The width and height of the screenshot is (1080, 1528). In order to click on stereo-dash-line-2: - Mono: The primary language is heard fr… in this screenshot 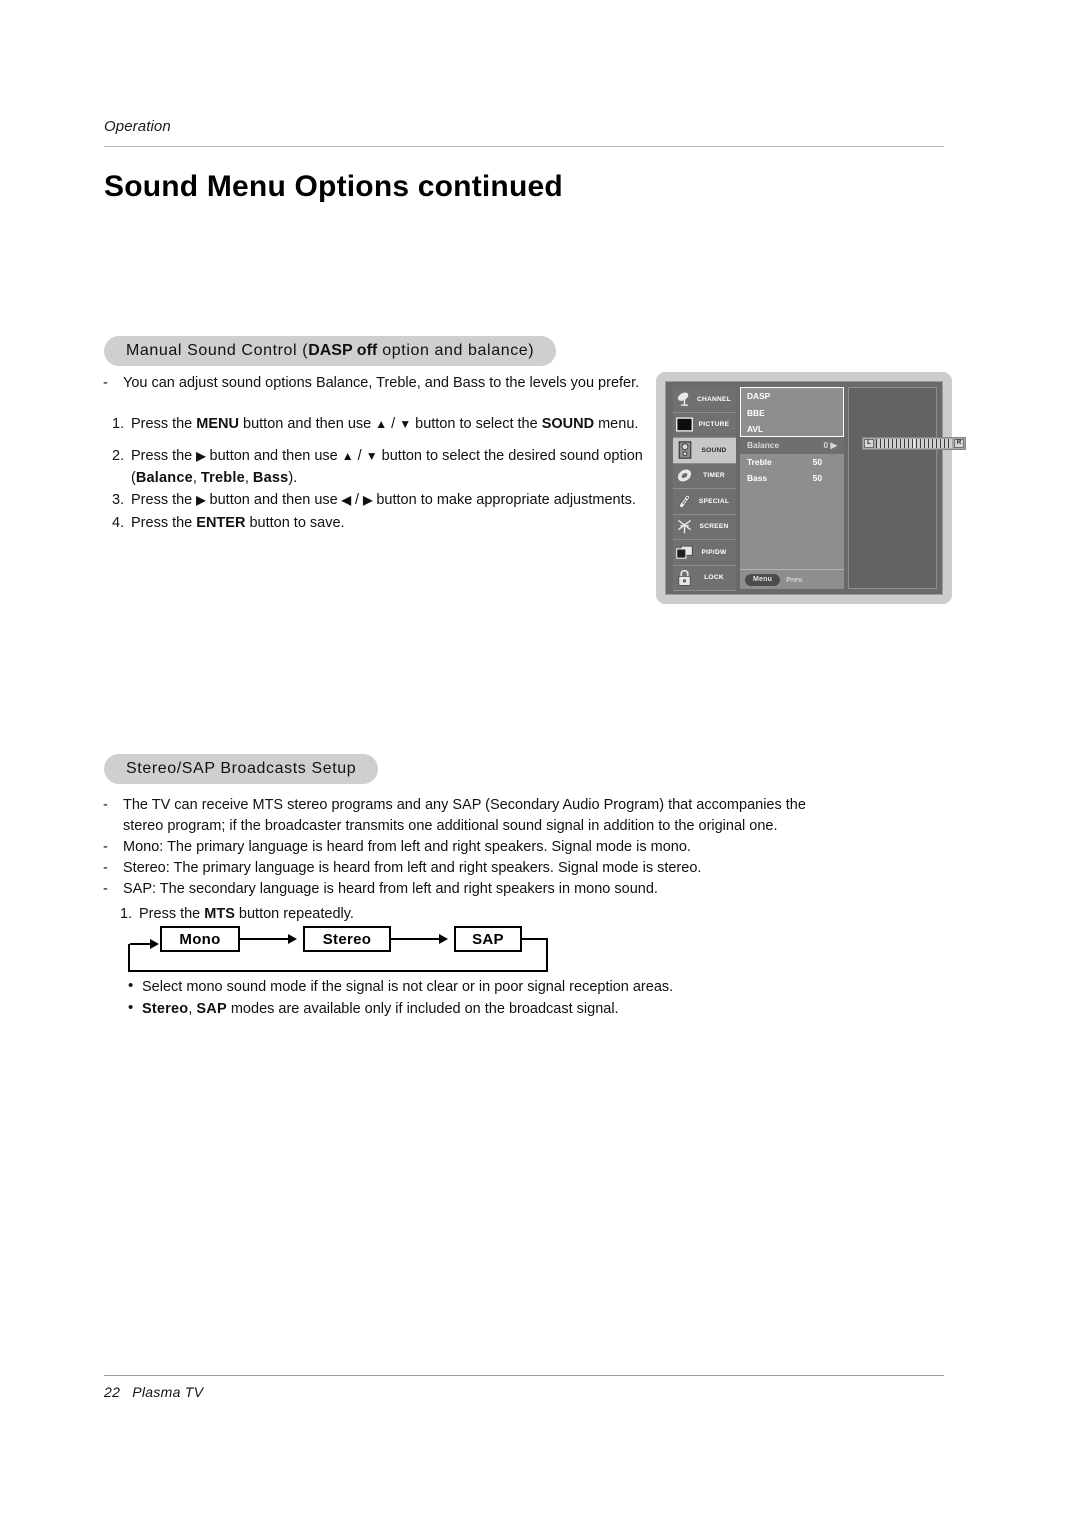, I will do `click(475, 847)`.